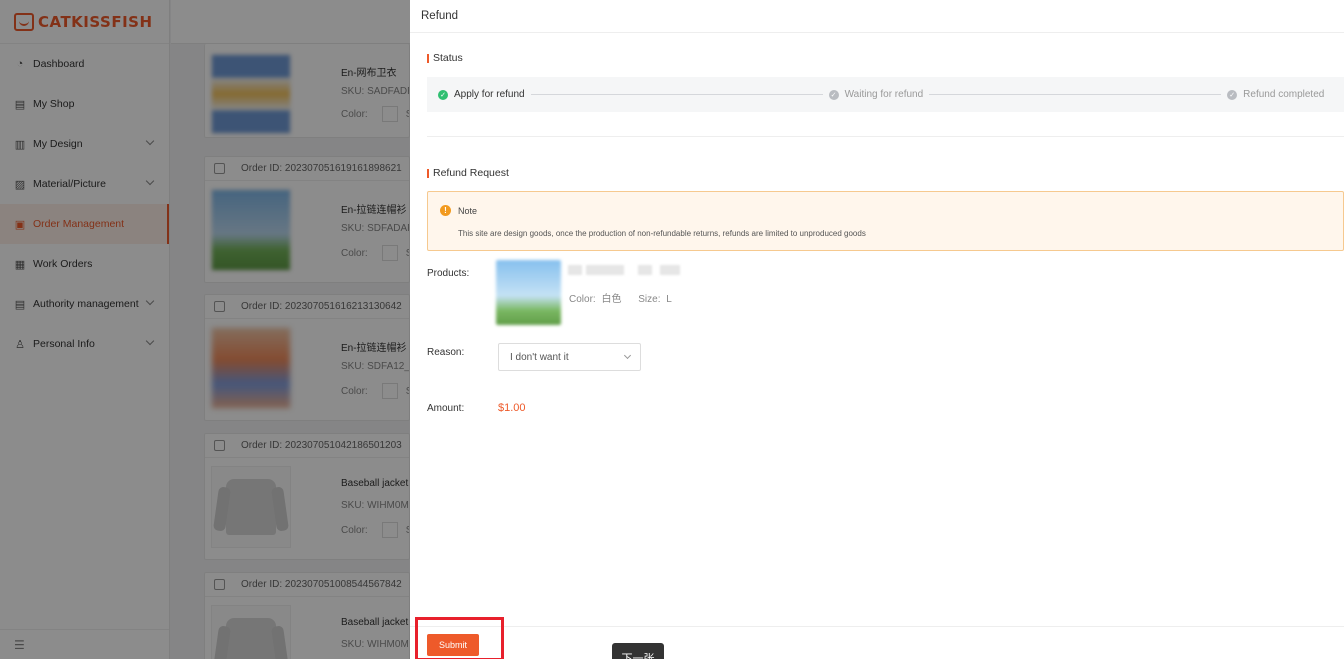  What do you see at coordinates (528, 292) in the screenshot?
I see `product-image` at bounding box center [528, 292].